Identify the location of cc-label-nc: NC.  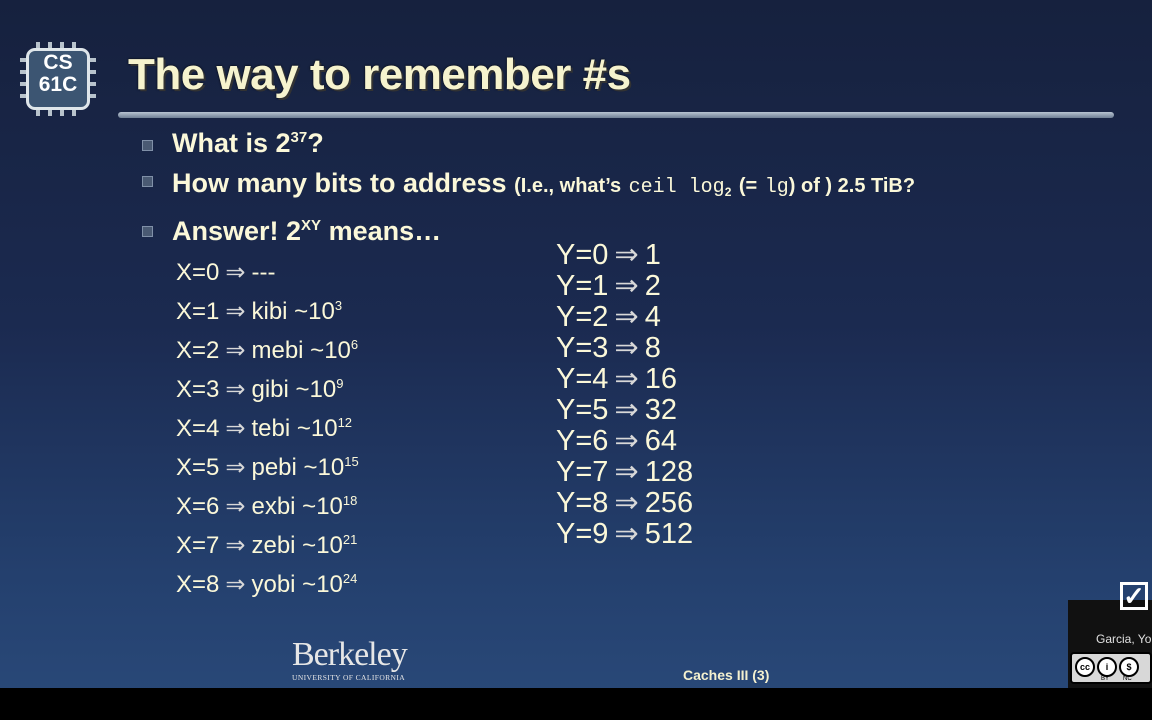
(1127, 679).